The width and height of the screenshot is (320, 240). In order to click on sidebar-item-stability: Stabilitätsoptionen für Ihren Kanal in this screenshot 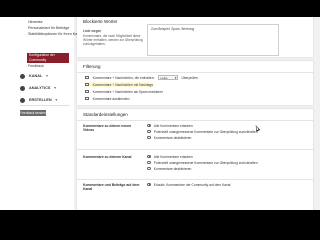, I will do `click(55, 34)`.